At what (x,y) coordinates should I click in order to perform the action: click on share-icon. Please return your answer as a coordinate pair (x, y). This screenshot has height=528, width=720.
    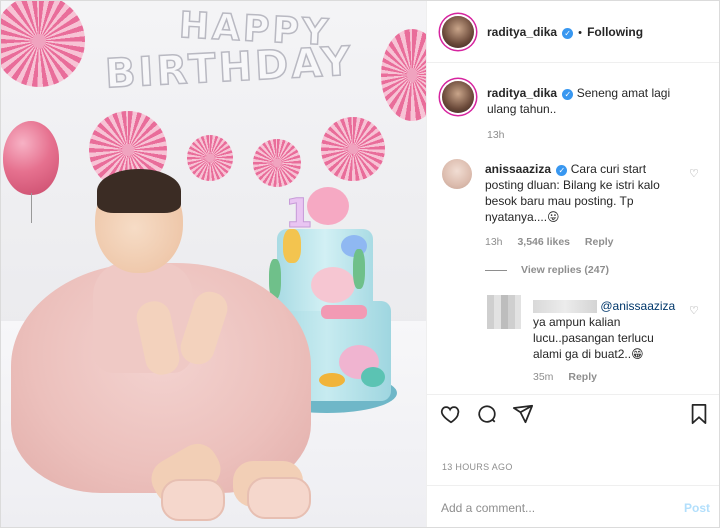
    Looking at the image, I should click on (523, 415).